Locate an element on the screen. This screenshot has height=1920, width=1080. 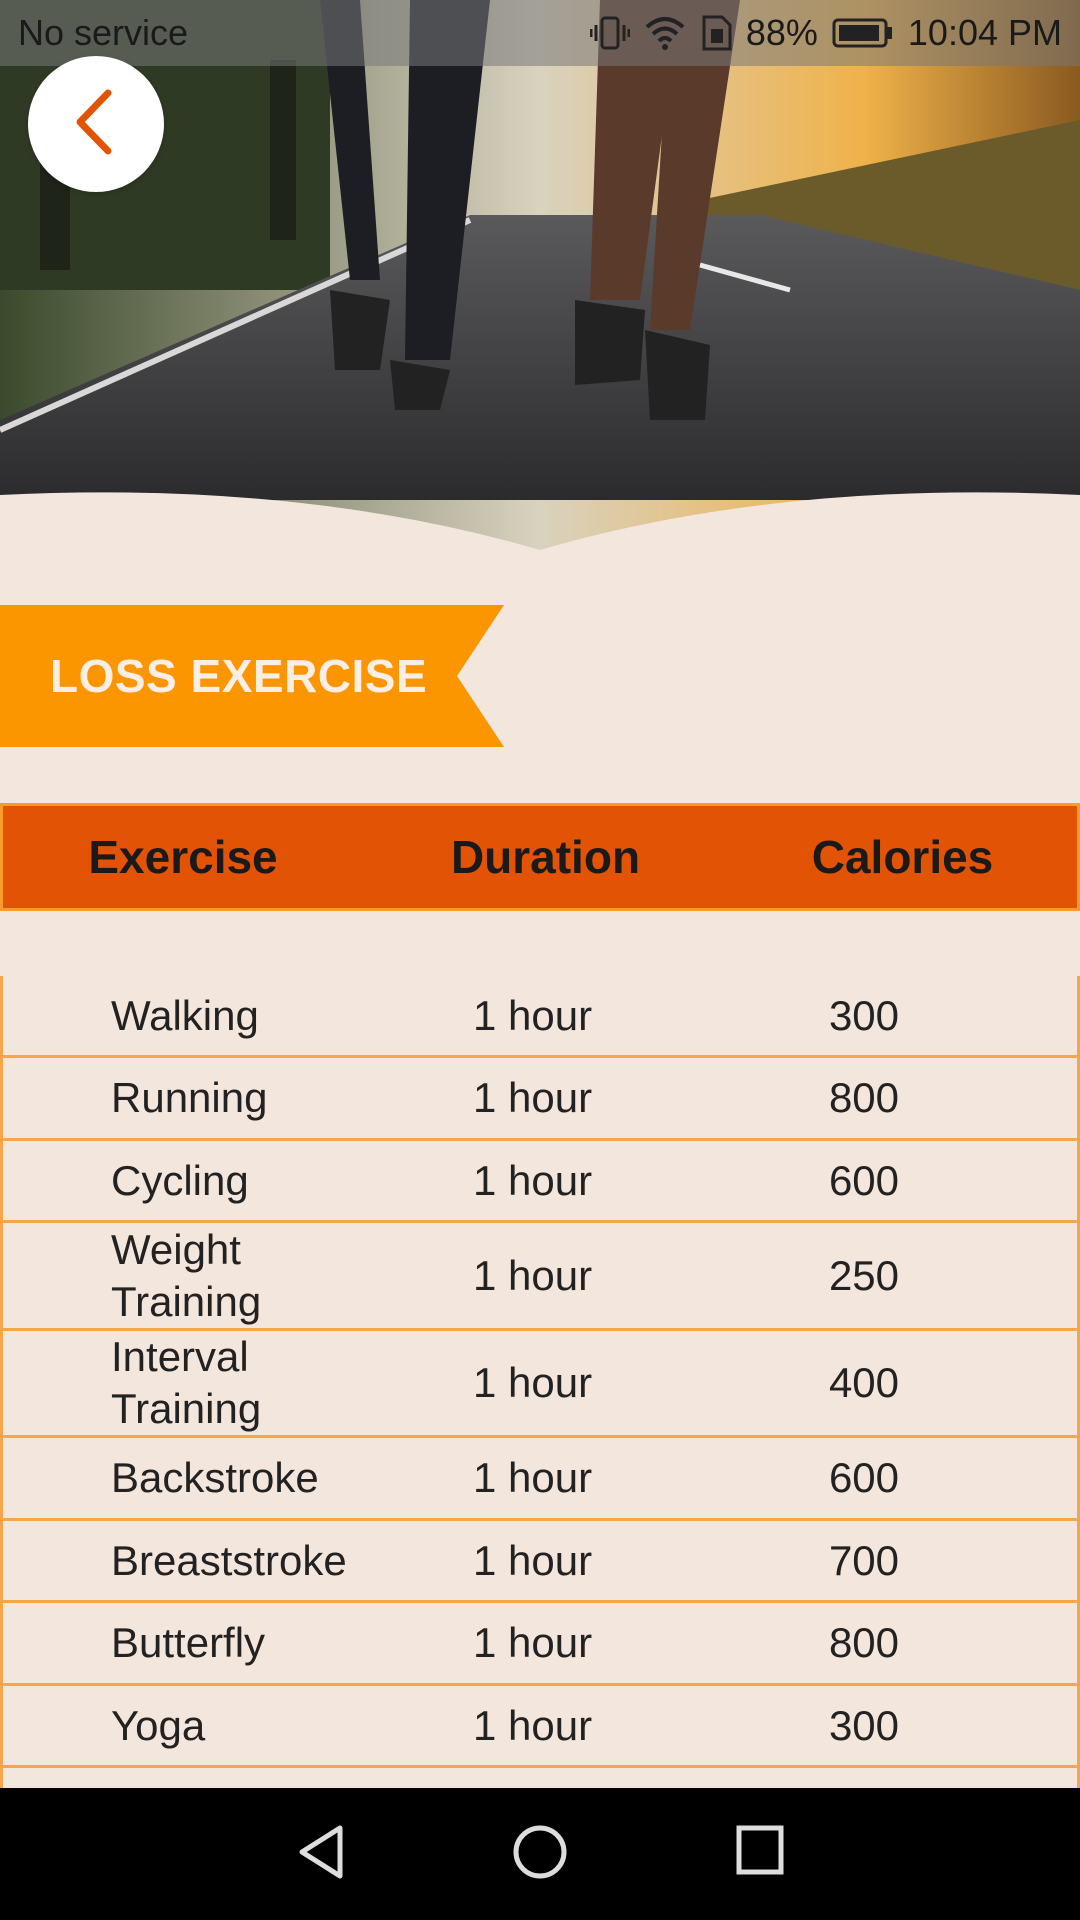
header-exercise: Exercise is located at coordinates (183, 857).